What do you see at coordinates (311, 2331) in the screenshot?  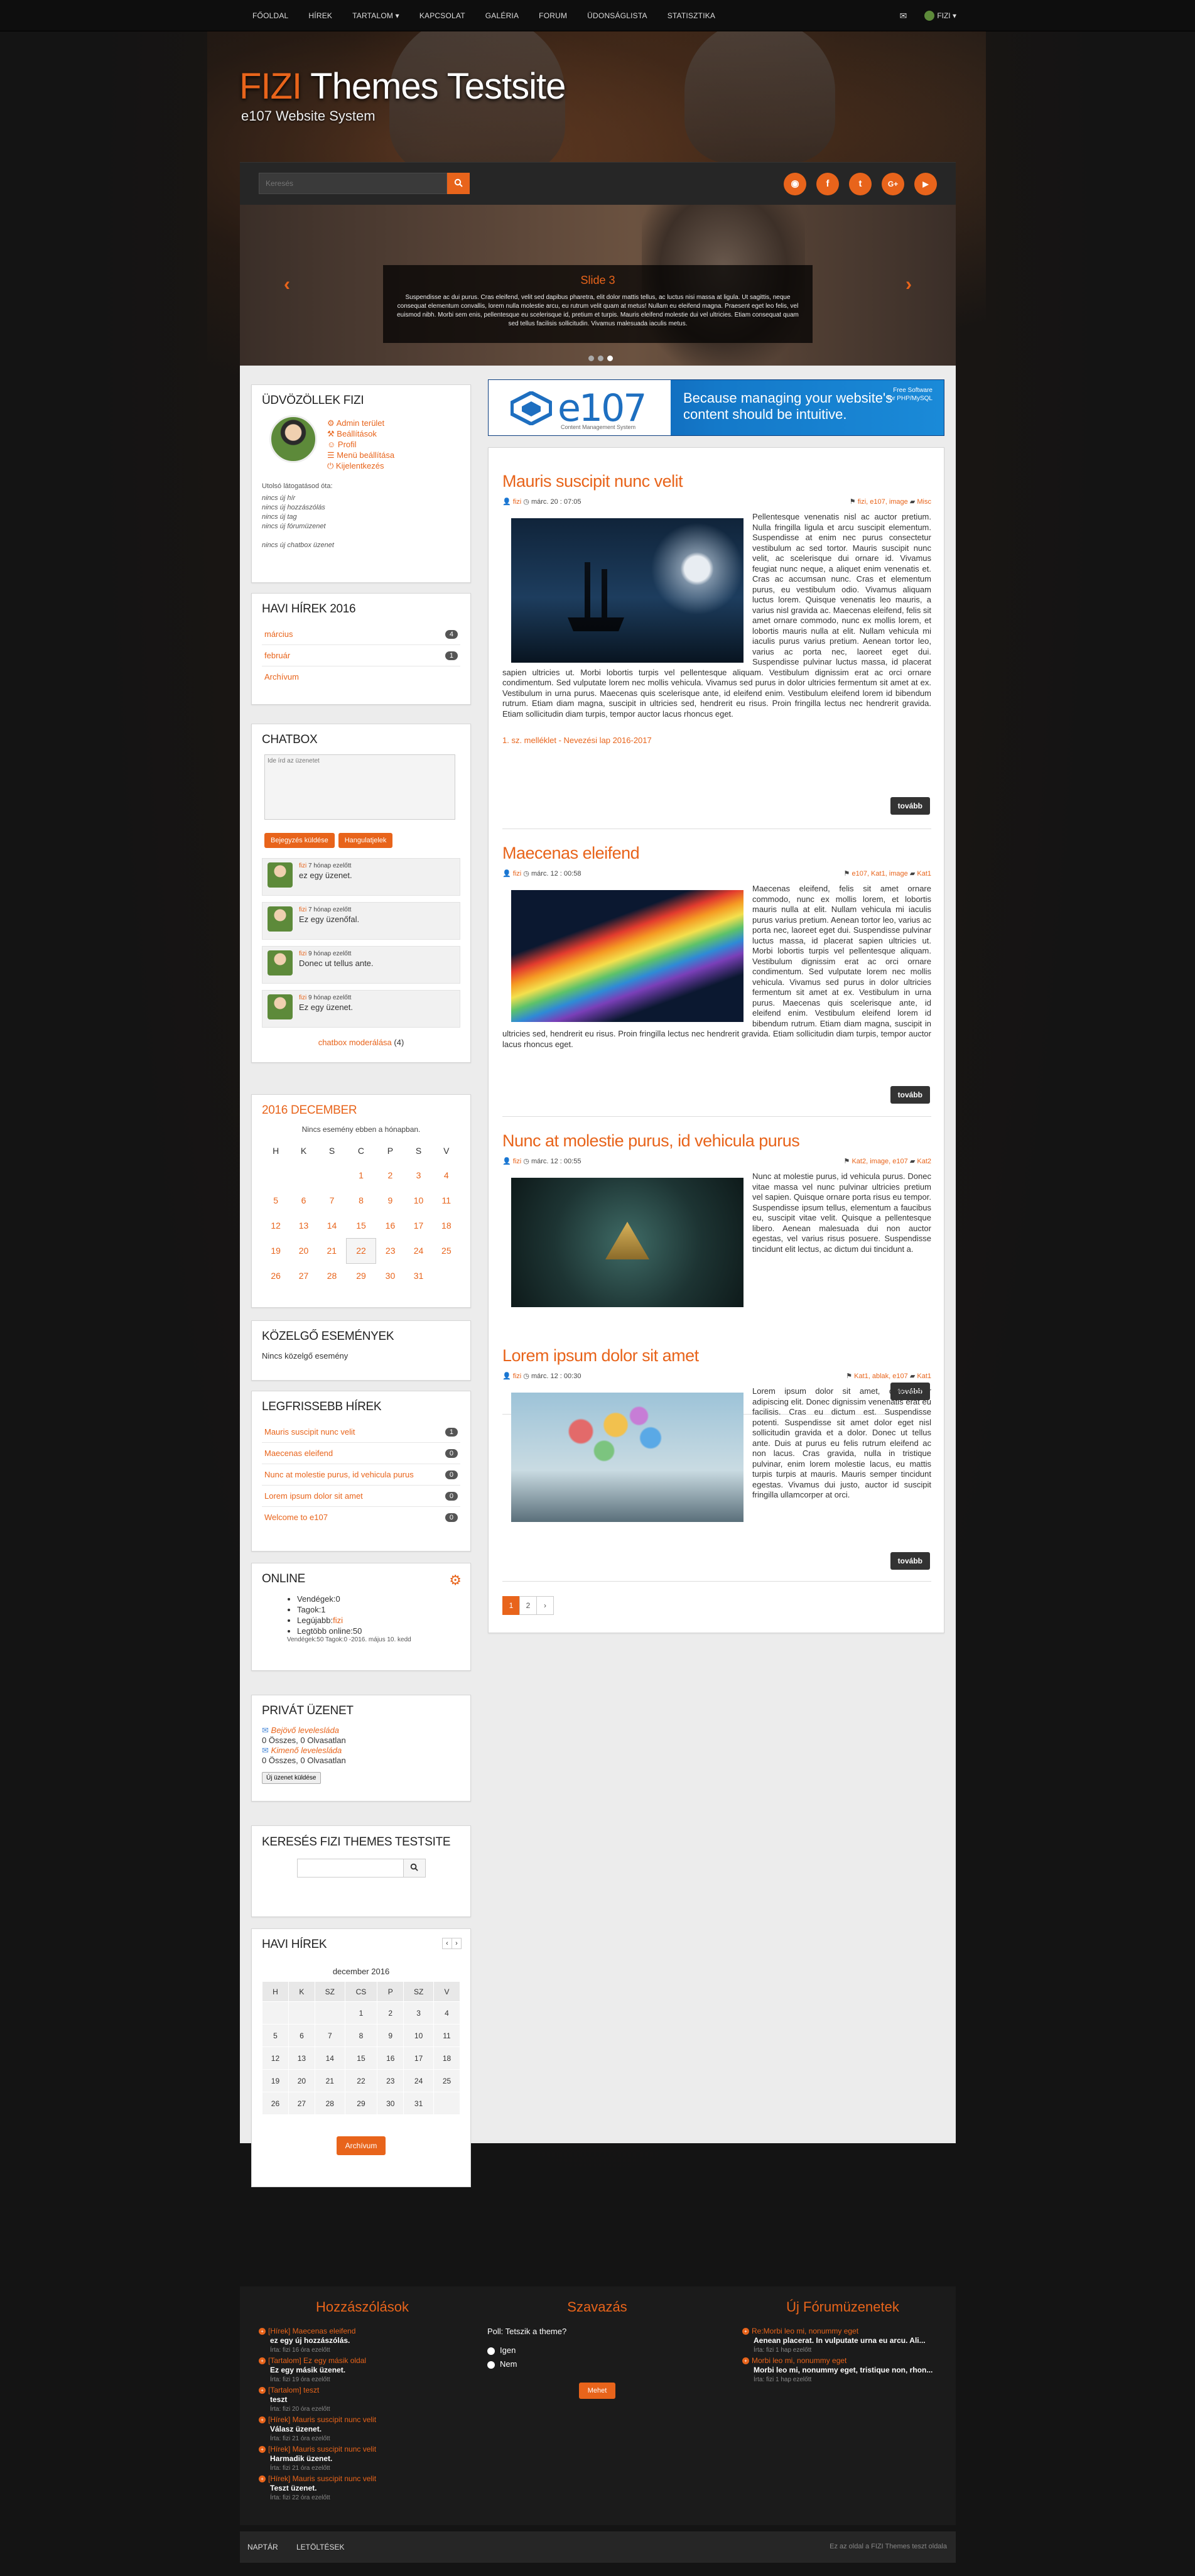 I see `comment-link: [Hírek] Maecenas eleifend` at bounding box center [311, 2331].